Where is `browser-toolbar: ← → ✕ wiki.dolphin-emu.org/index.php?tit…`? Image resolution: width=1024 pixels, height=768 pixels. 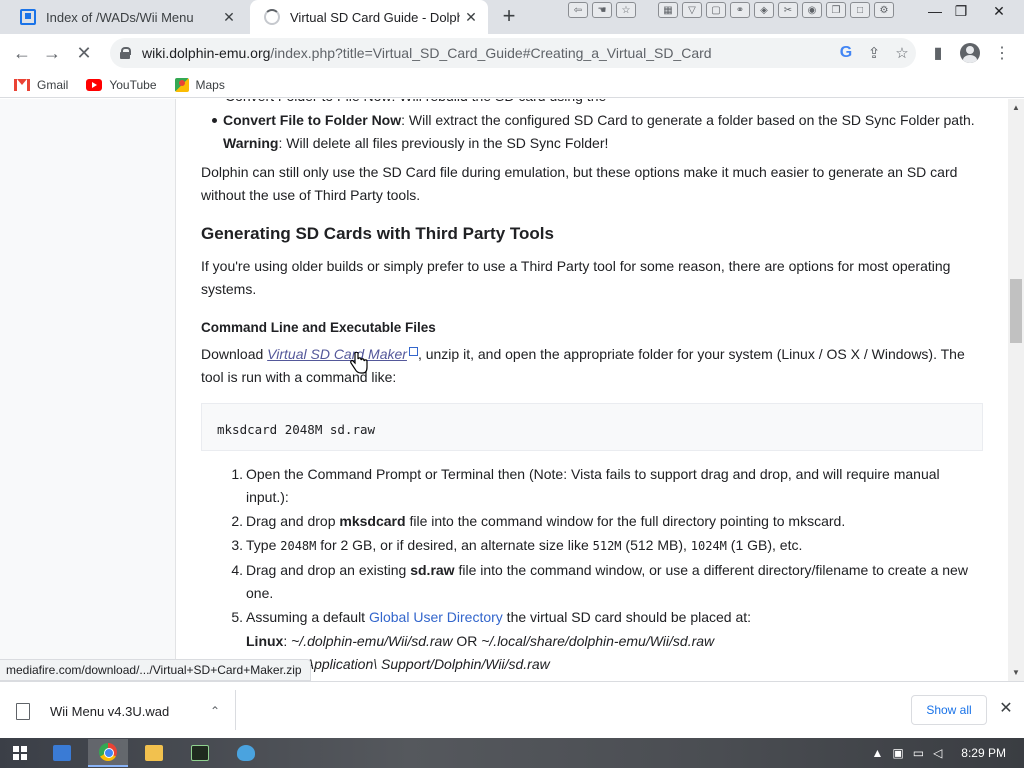 browser-toolbar: ← → ✕ wiki.dolphin-emu.org/index.php?tit… is located at coordinates (512, 53).